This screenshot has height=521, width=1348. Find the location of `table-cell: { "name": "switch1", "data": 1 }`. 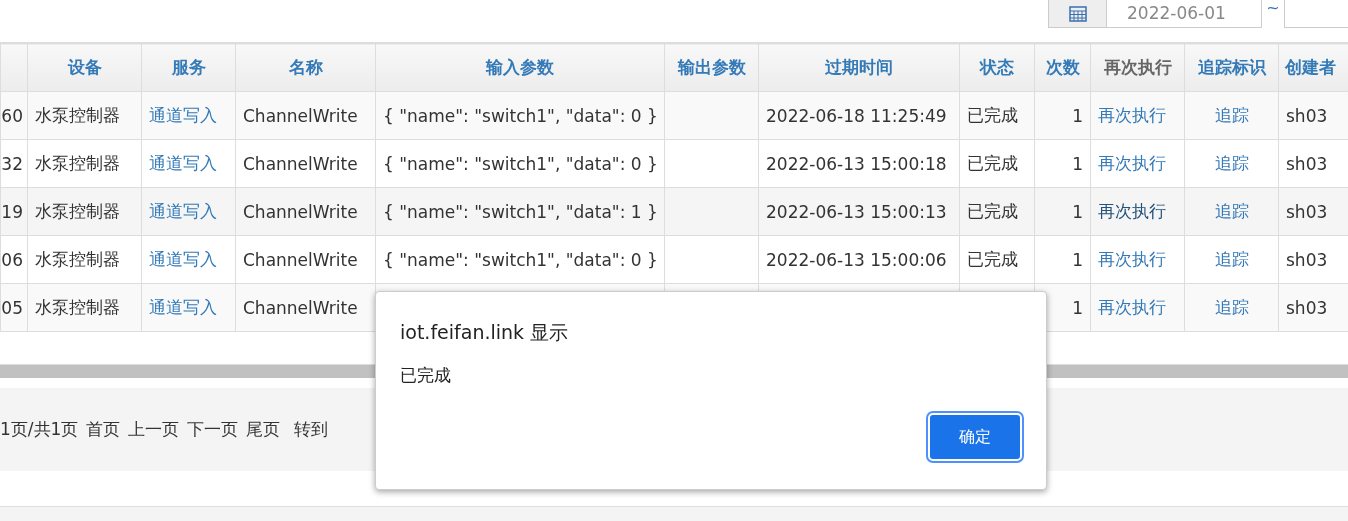

table-cell: { "name": "switch1", "data": 1 } is located at coordinates (520, 211).